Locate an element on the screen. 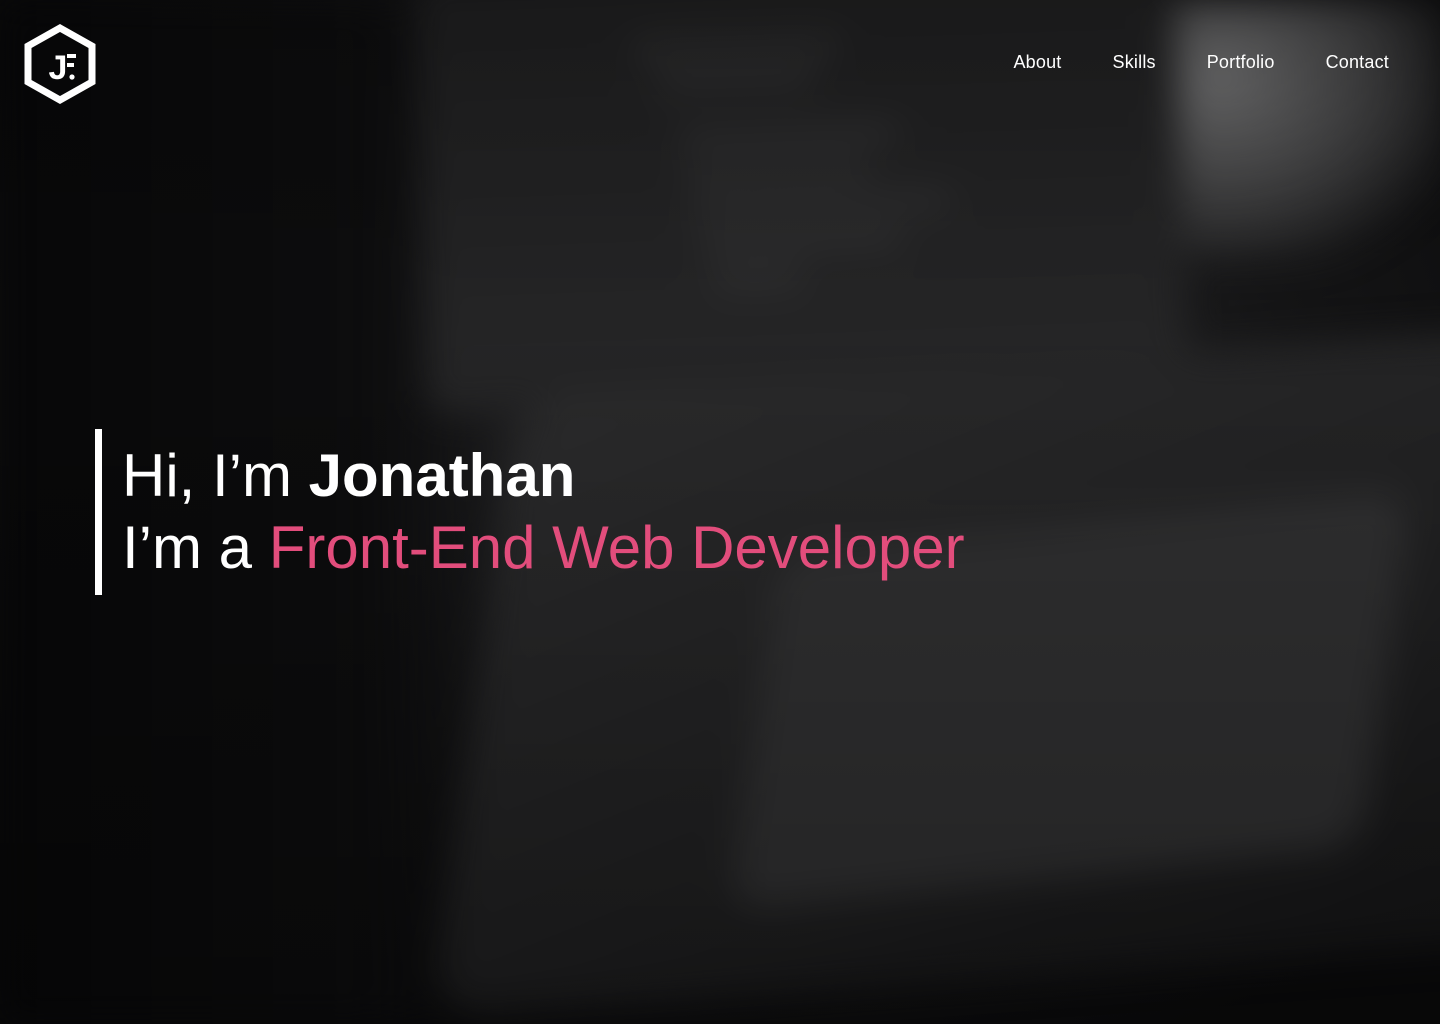 This screenshot has width=1440, height=1024. logo-letter: J is located at coordinates (58, 68).